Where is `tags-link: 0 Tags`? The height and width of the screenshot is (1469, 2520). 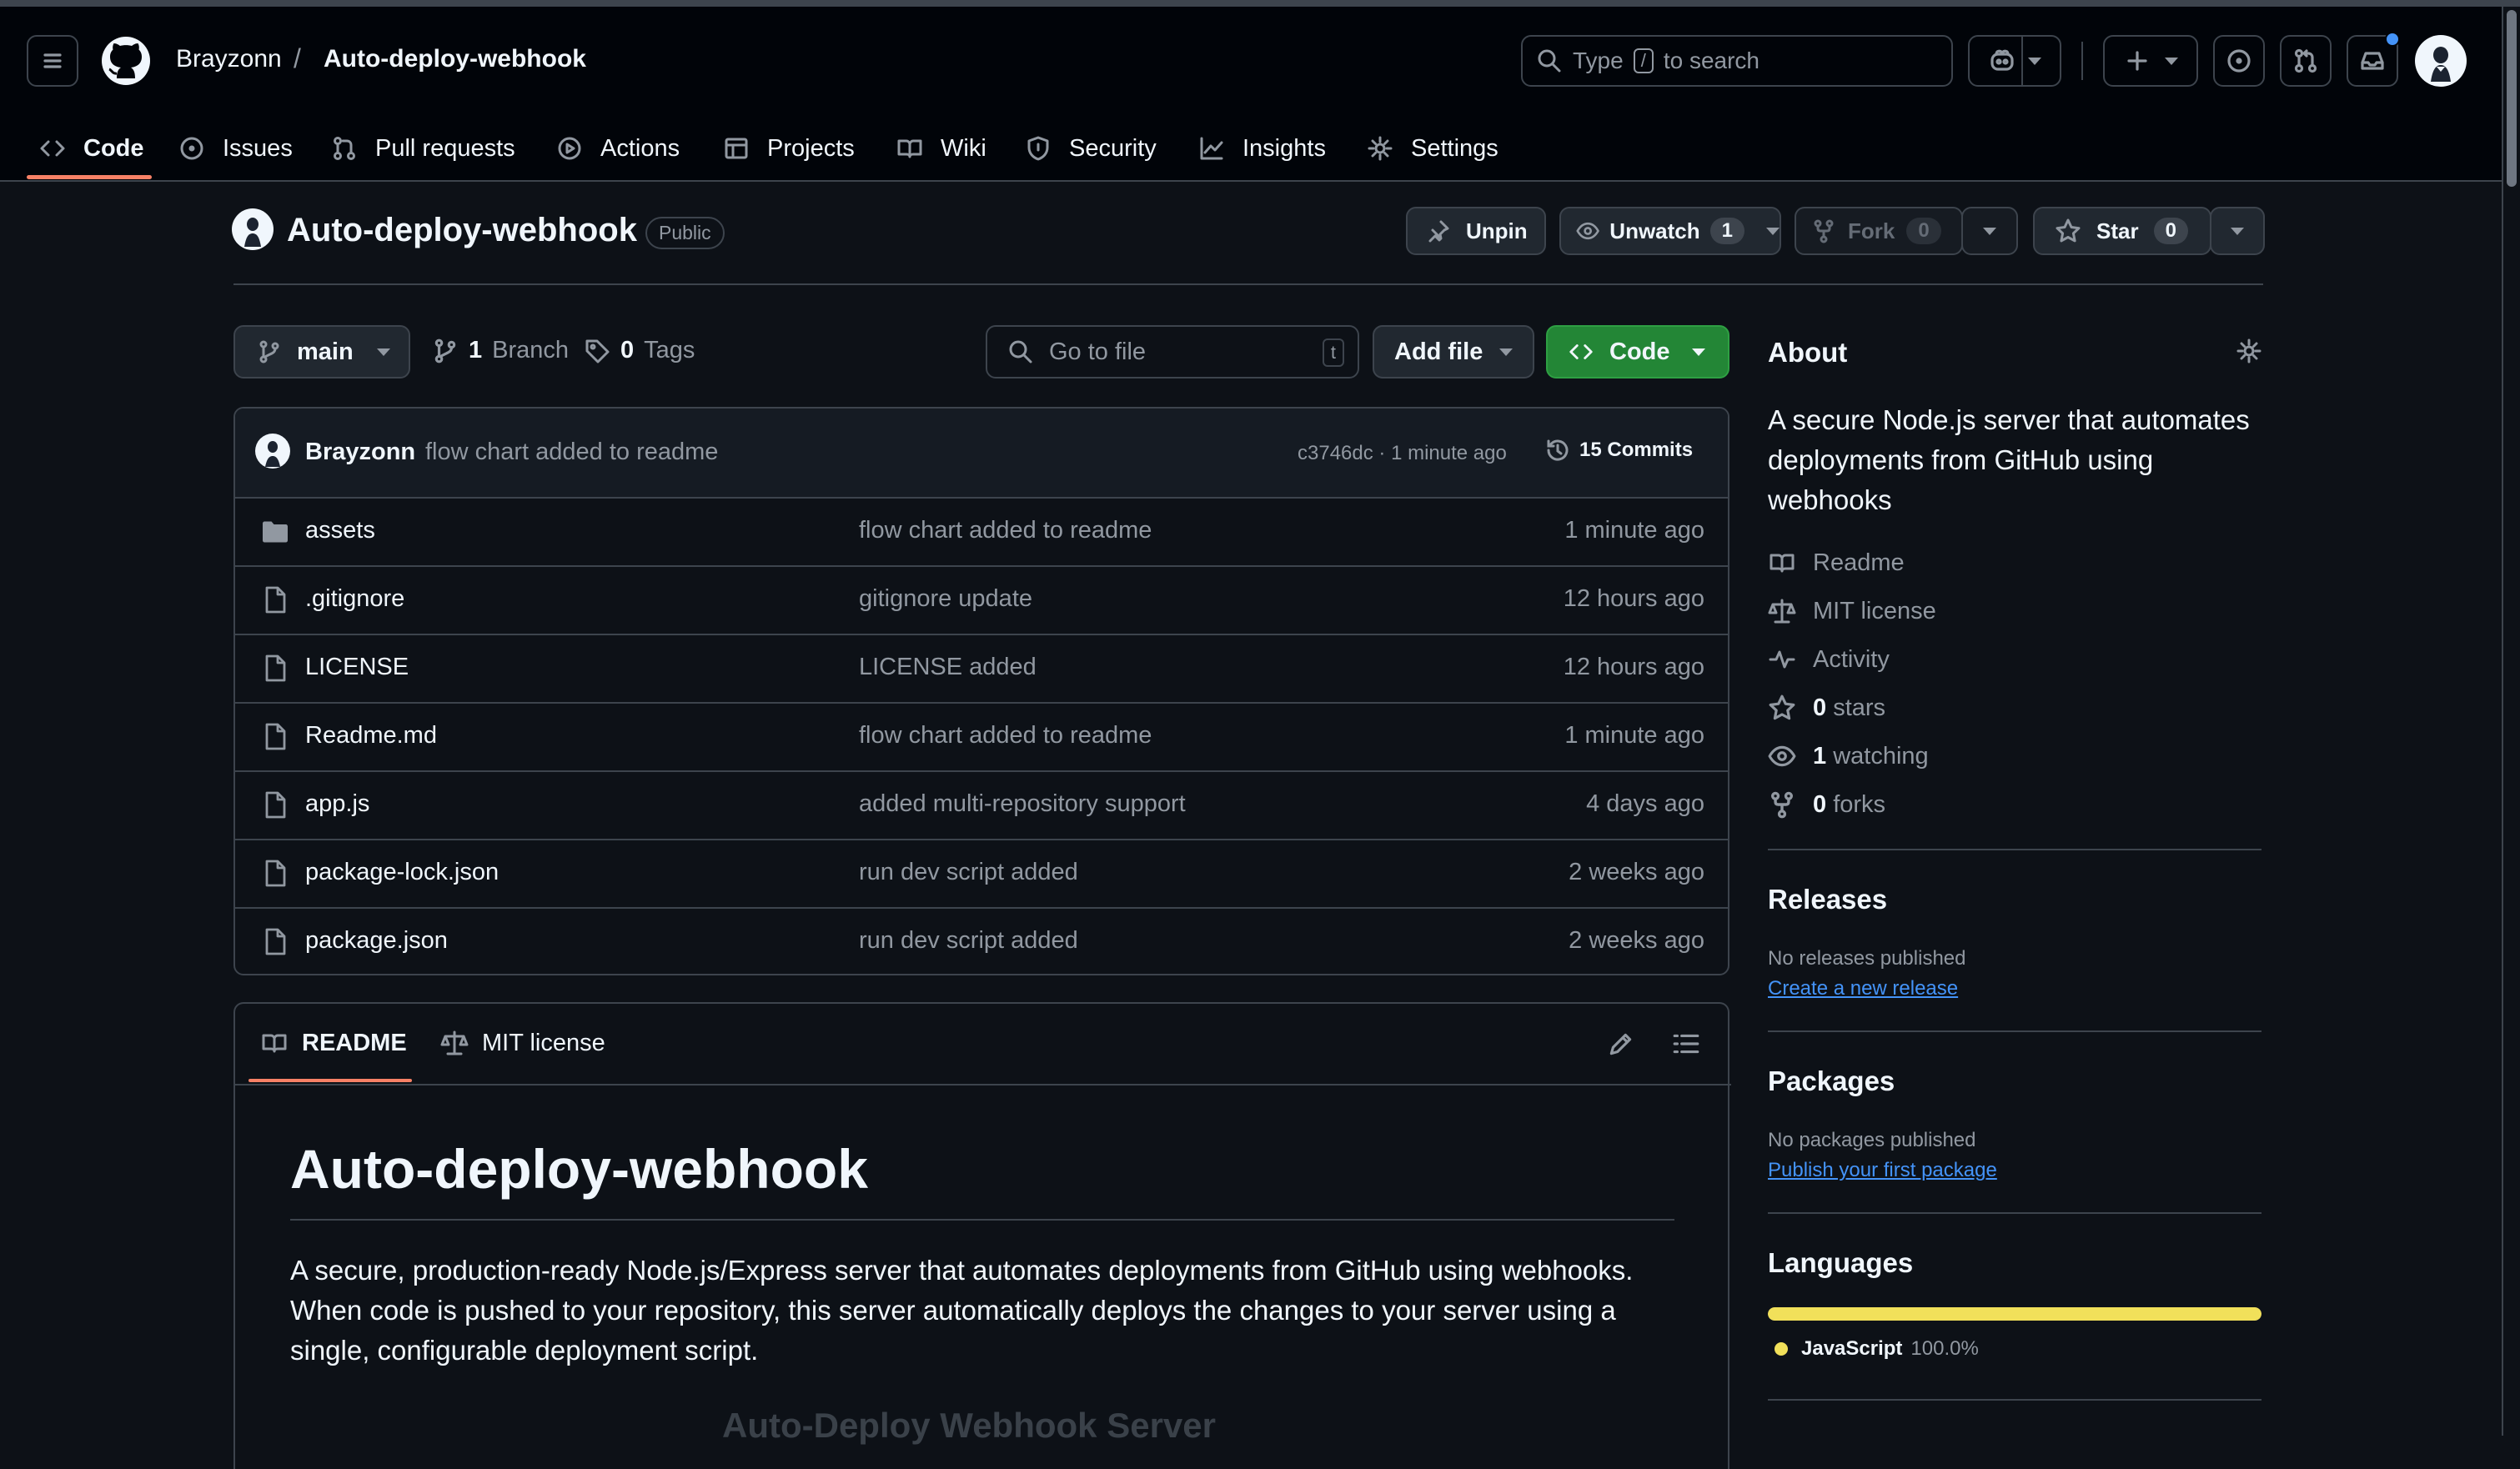
tags-link: 0 Tags is located at coordinates (639, 351).